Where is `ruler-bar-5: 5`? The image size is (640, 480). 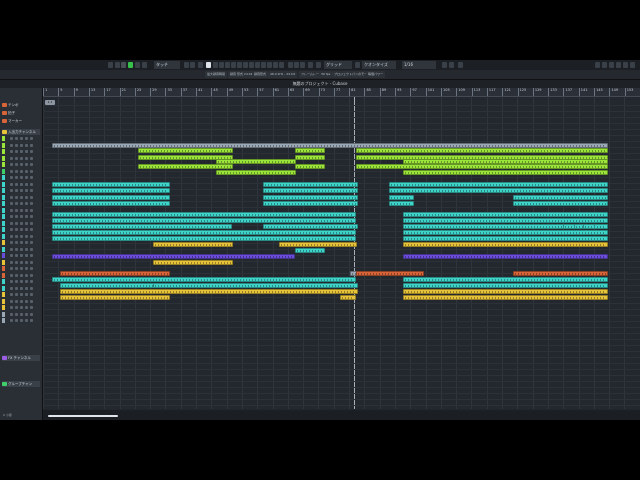
ruler-bar-5: 5 is located at coordinates (60, 92).